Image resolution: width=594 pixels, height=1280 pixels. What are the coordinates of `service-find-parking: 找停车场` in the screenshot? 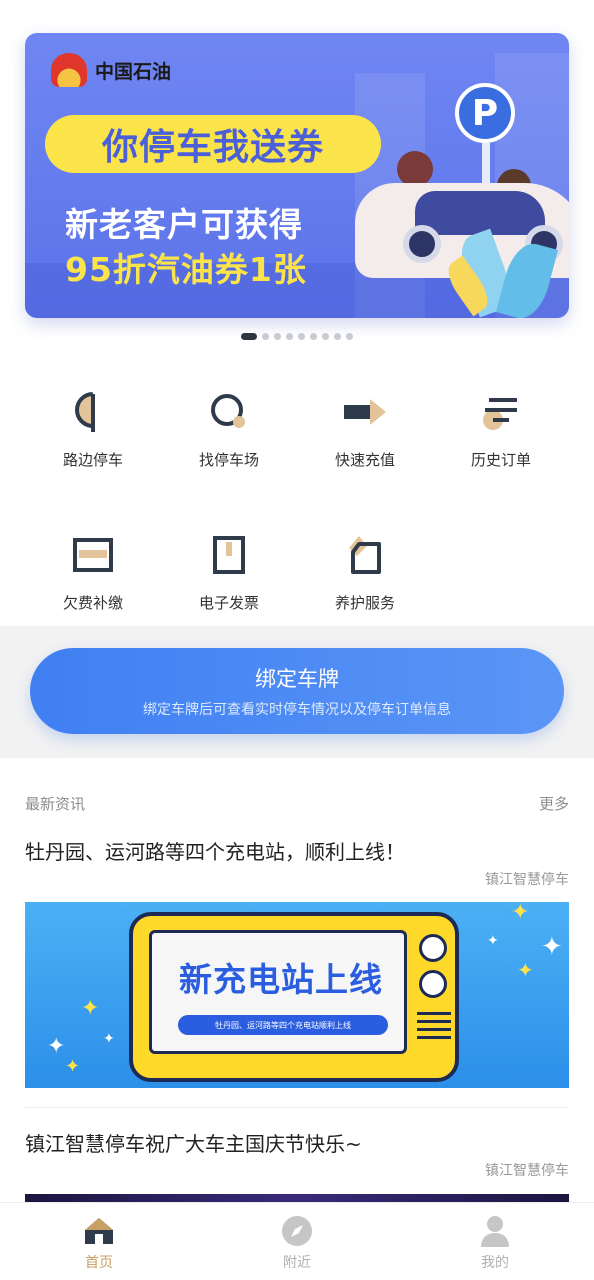 It's located at (229, 427).